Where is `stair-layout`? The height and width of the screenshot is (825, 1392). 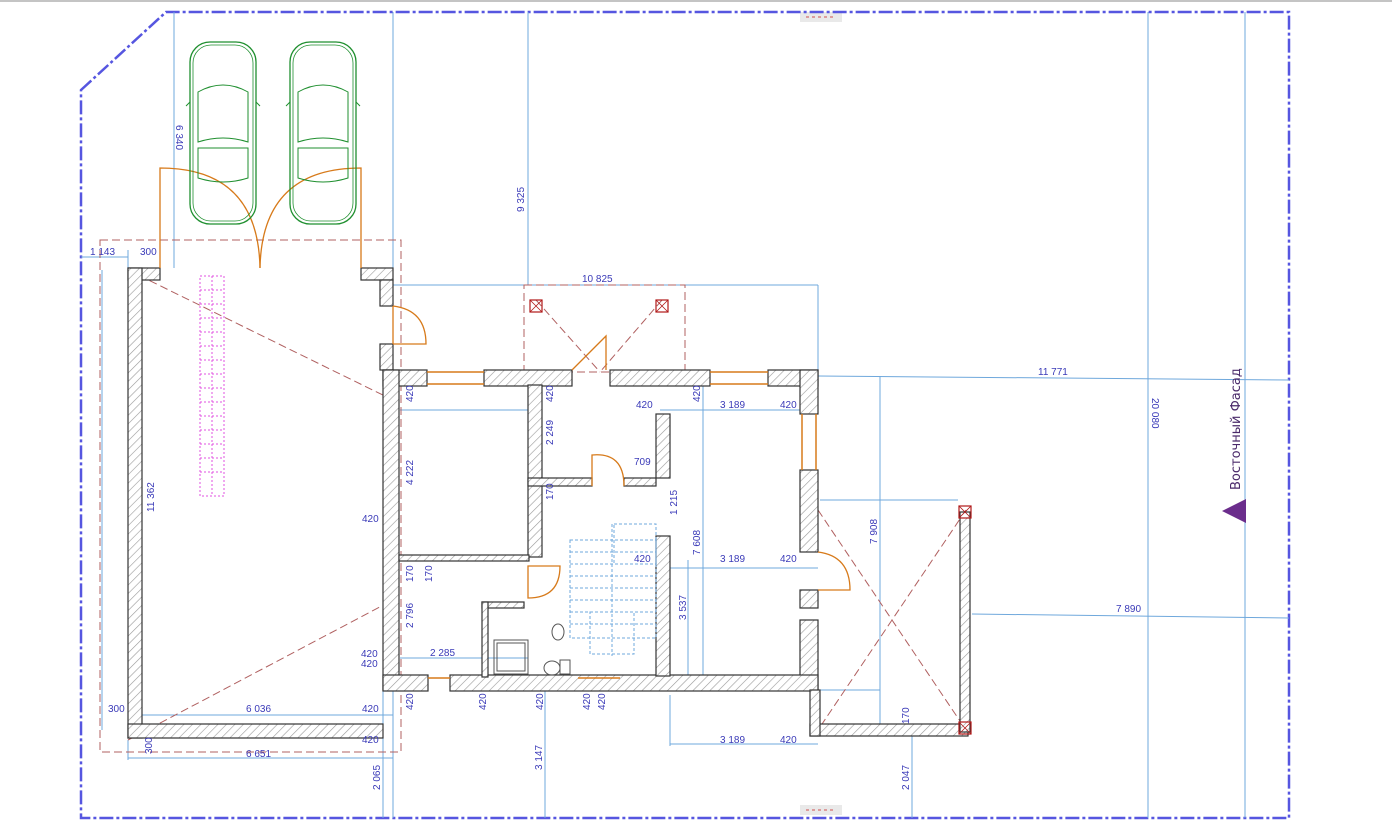
stair-layout is located at coordinates (212, 386).